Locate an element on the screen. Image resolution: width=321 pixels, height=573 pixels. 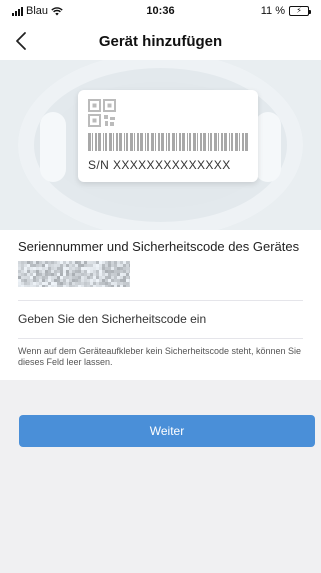
security-code-image is located at coordinates (74, 274).